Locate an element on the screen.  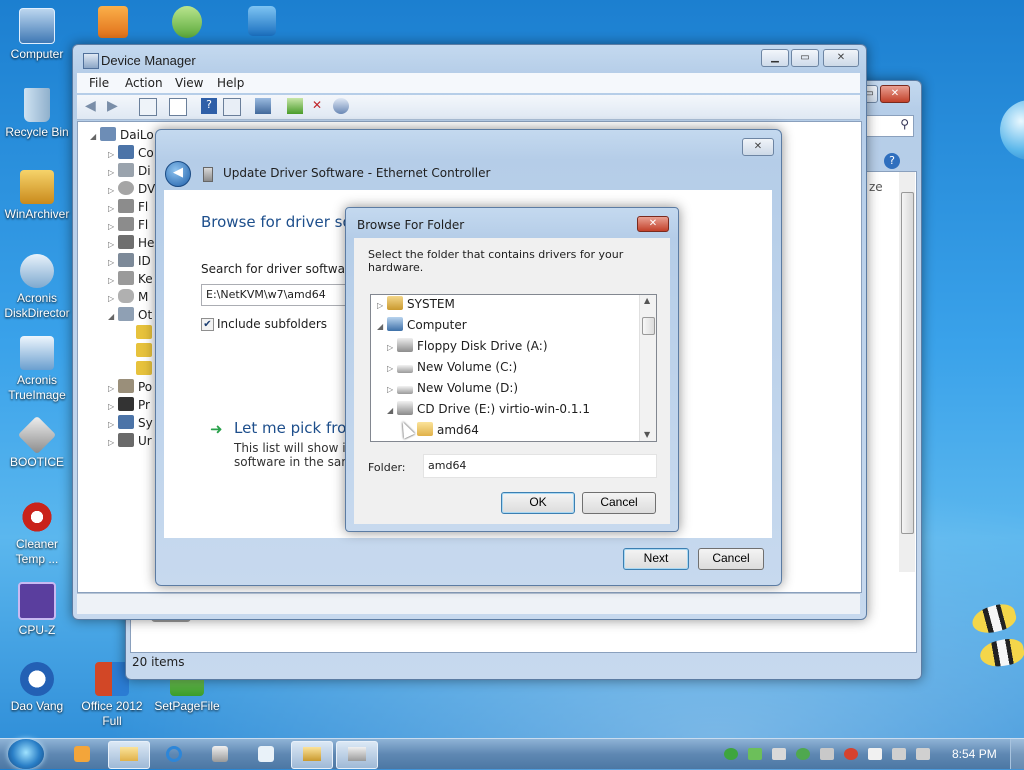
next-button: Next is located at coordinates (656, 559).